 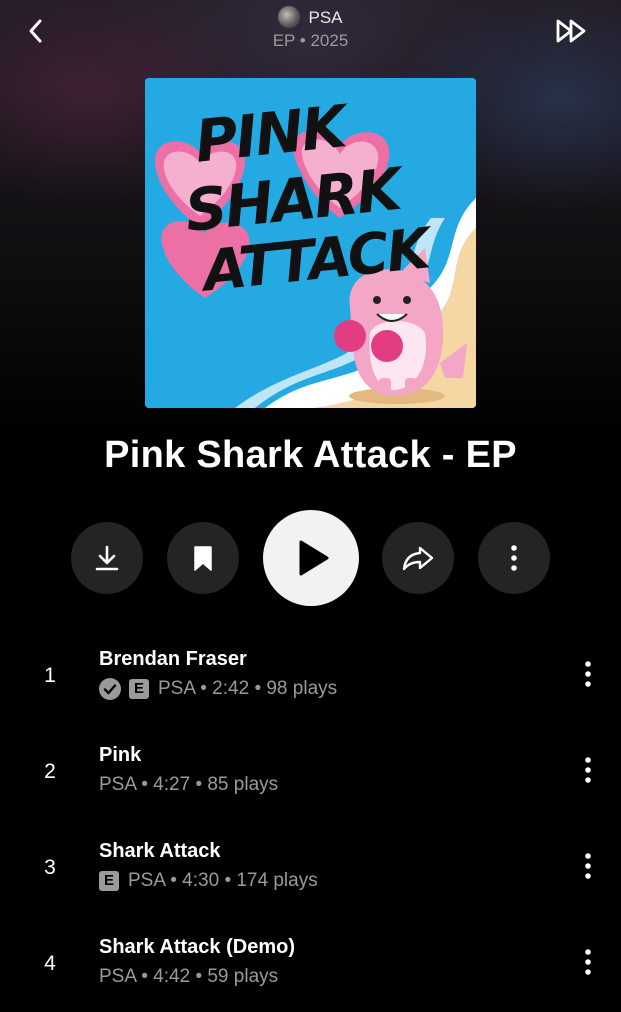 What do you see at coordinates (325, 17) in the screenshot?
I see `header-artist-name: PSA` at bounding box center [325, 17].